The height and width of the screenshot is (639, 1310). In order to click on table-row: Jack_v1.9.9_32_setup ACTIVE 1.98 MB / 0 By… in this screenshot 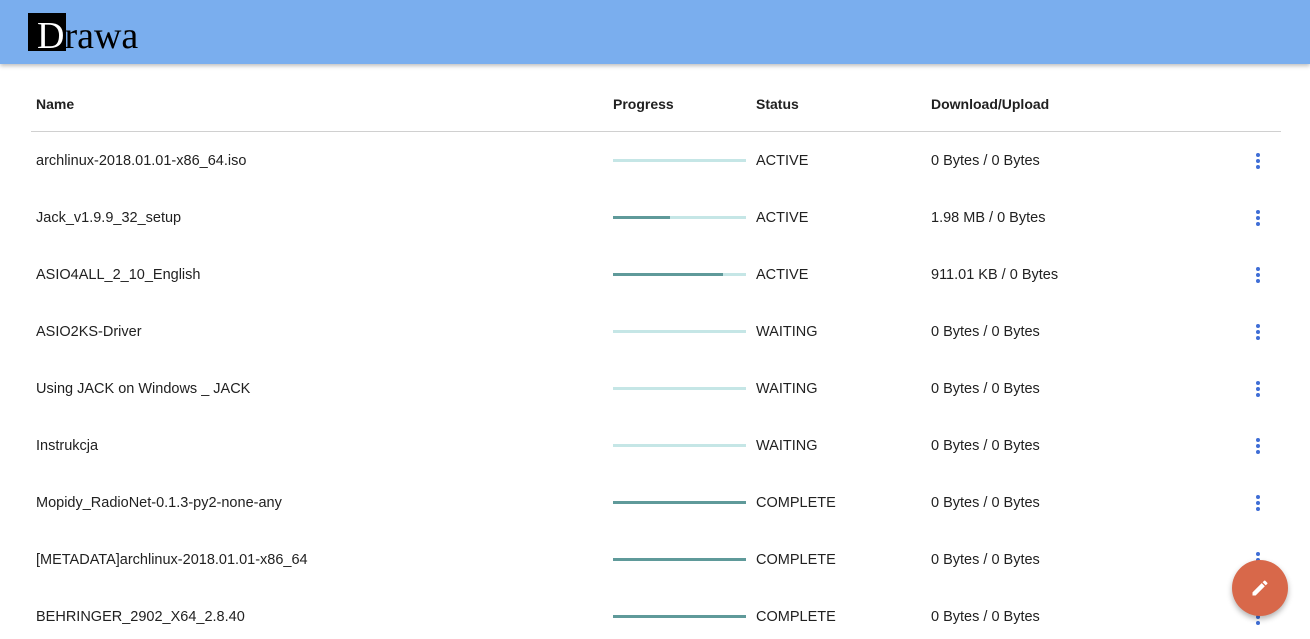, I will do `click(656, 217)`.